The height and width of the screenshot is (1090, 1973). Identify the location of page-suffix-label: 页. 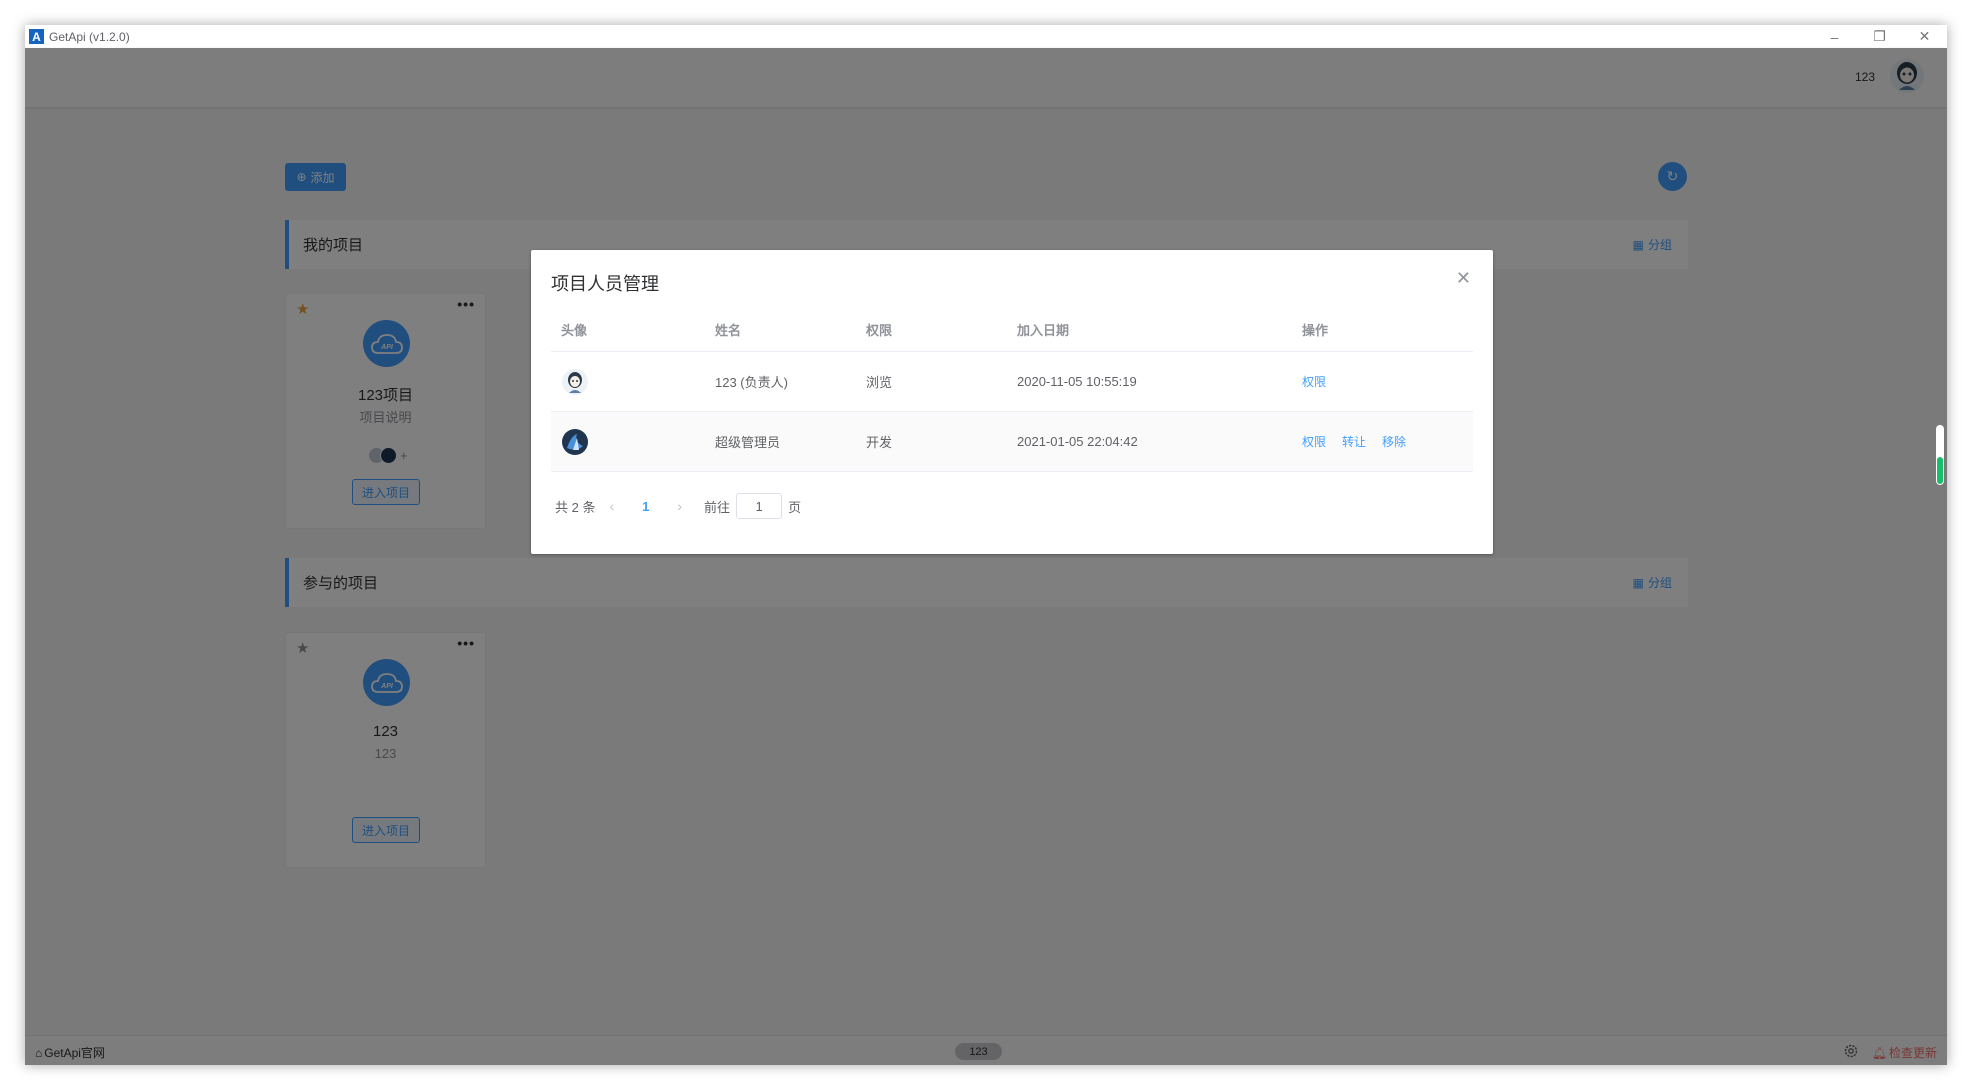
(795, 507).